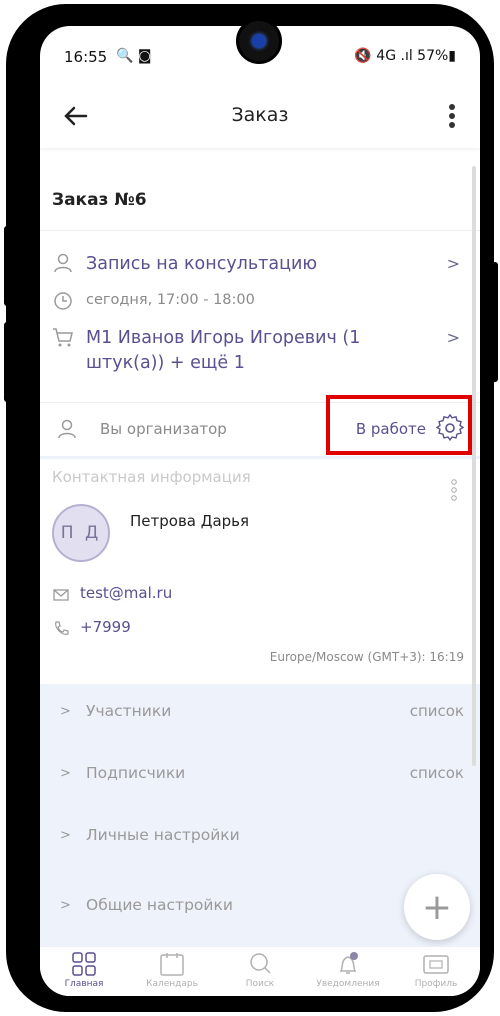  I want to click on avatar: П Д, so click(81, 533).